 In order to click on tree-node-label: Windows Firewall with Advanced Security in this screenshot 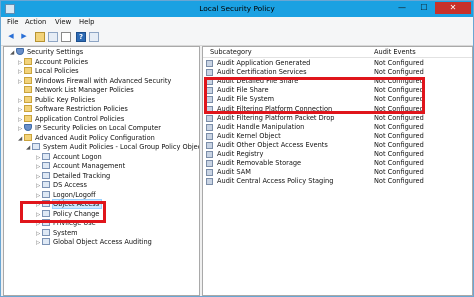, I will do `click(103, 80)`.